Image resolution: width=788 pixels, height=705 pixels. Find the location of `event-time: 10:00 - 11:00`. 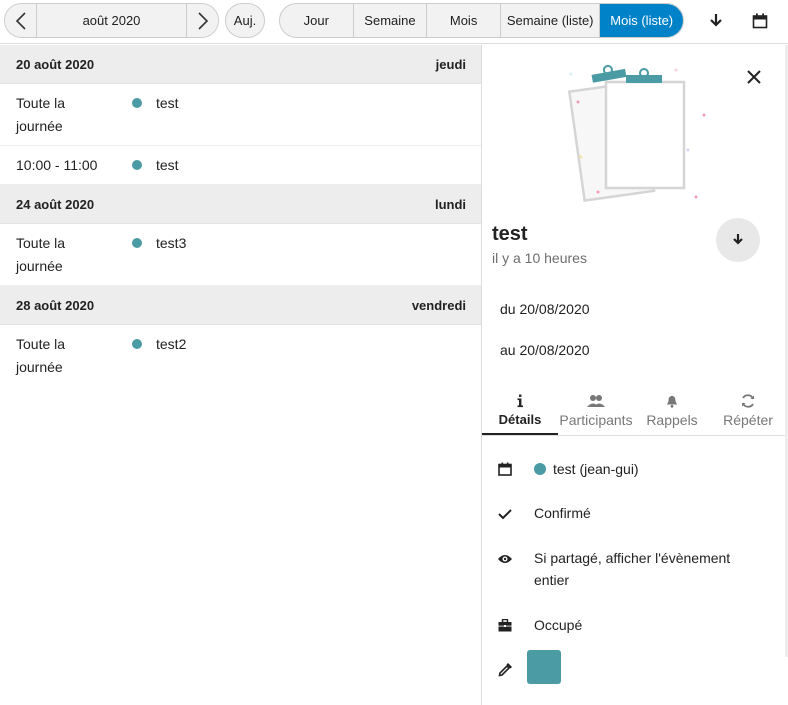

event-time: 10:00 - 11:00 is located at coordinates (57, 165).